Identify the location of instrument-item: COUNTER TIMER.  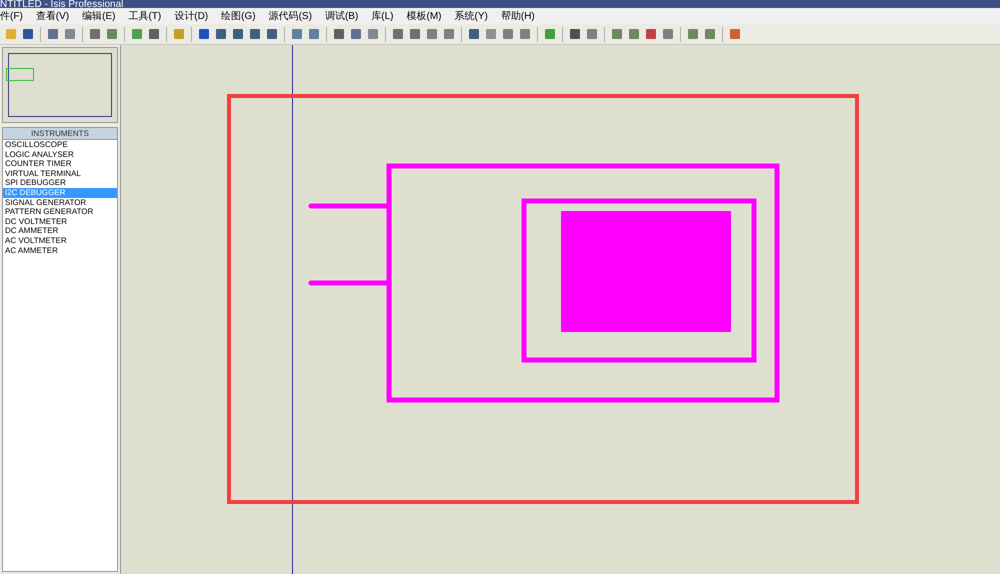
(60, 164).